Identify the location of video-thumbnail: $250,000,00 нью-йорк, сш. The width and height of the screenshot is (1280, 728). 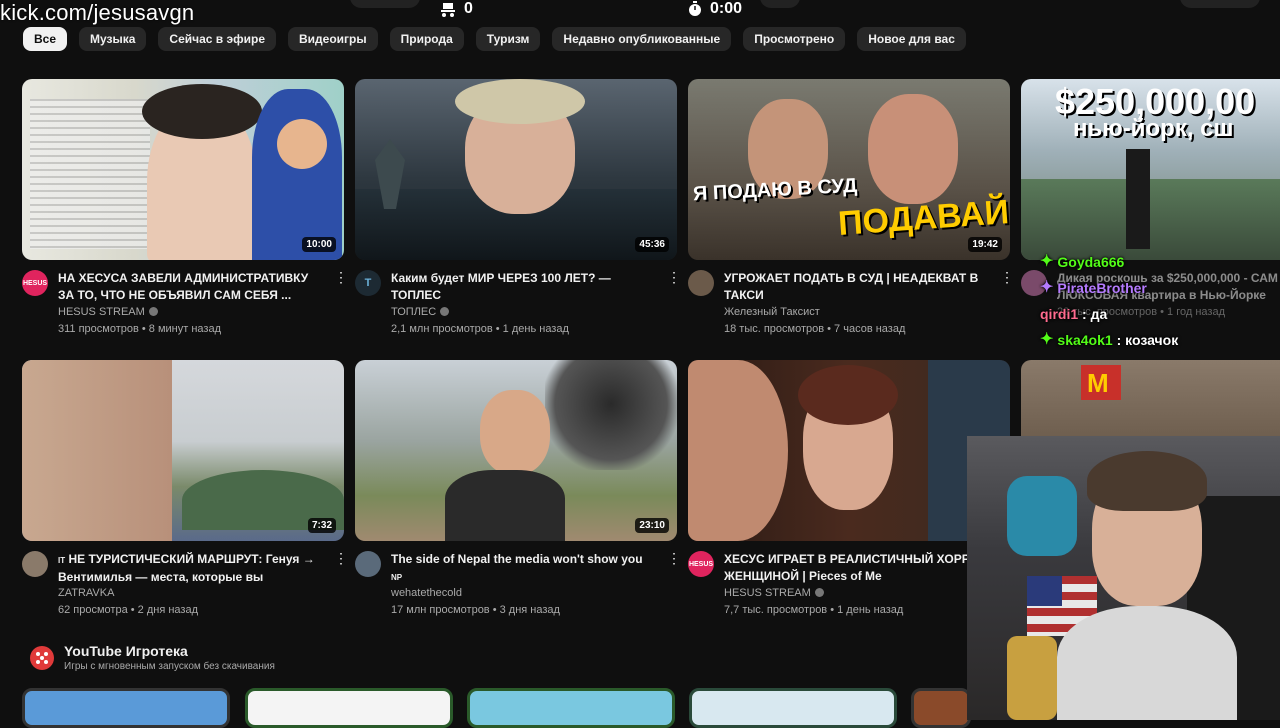
(1150, 169).